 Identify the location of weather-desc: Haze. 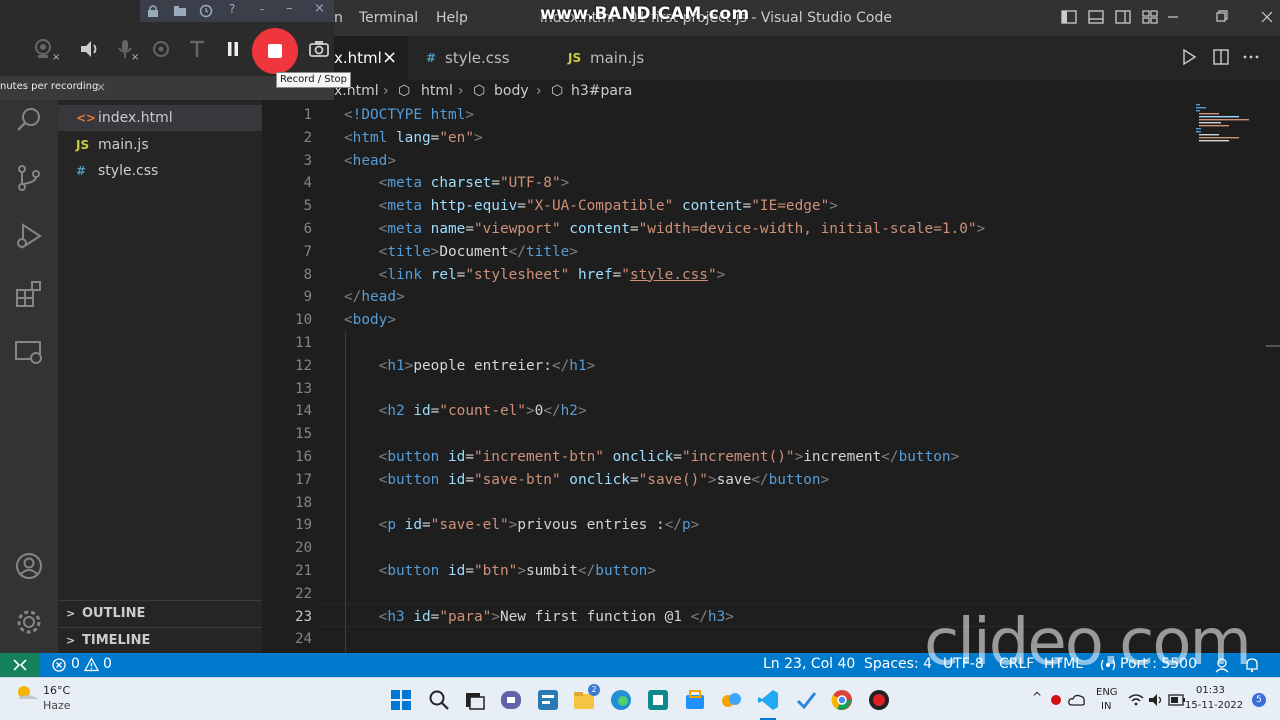
(57, 705).